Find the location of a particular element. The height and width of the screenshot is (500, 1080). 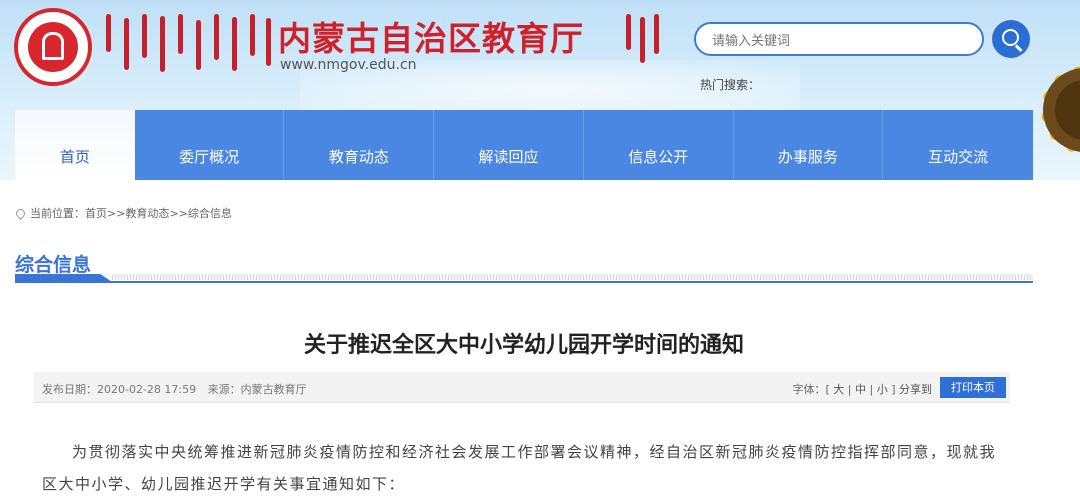

font-size-controls: 字体：[ 大 | 中 | 小 ] 分享到 is located at coordinates (862, 389).